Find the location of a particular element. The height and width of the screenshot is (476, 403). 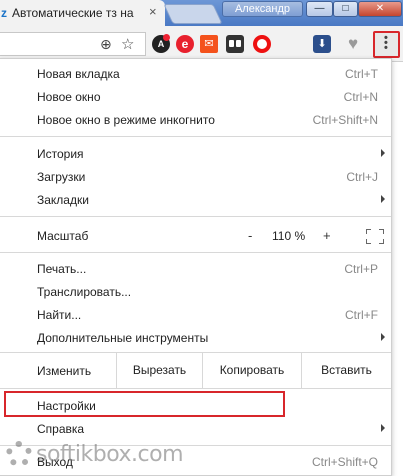

vertical-dots-icon: • • • is located at coordinates (386, 43).